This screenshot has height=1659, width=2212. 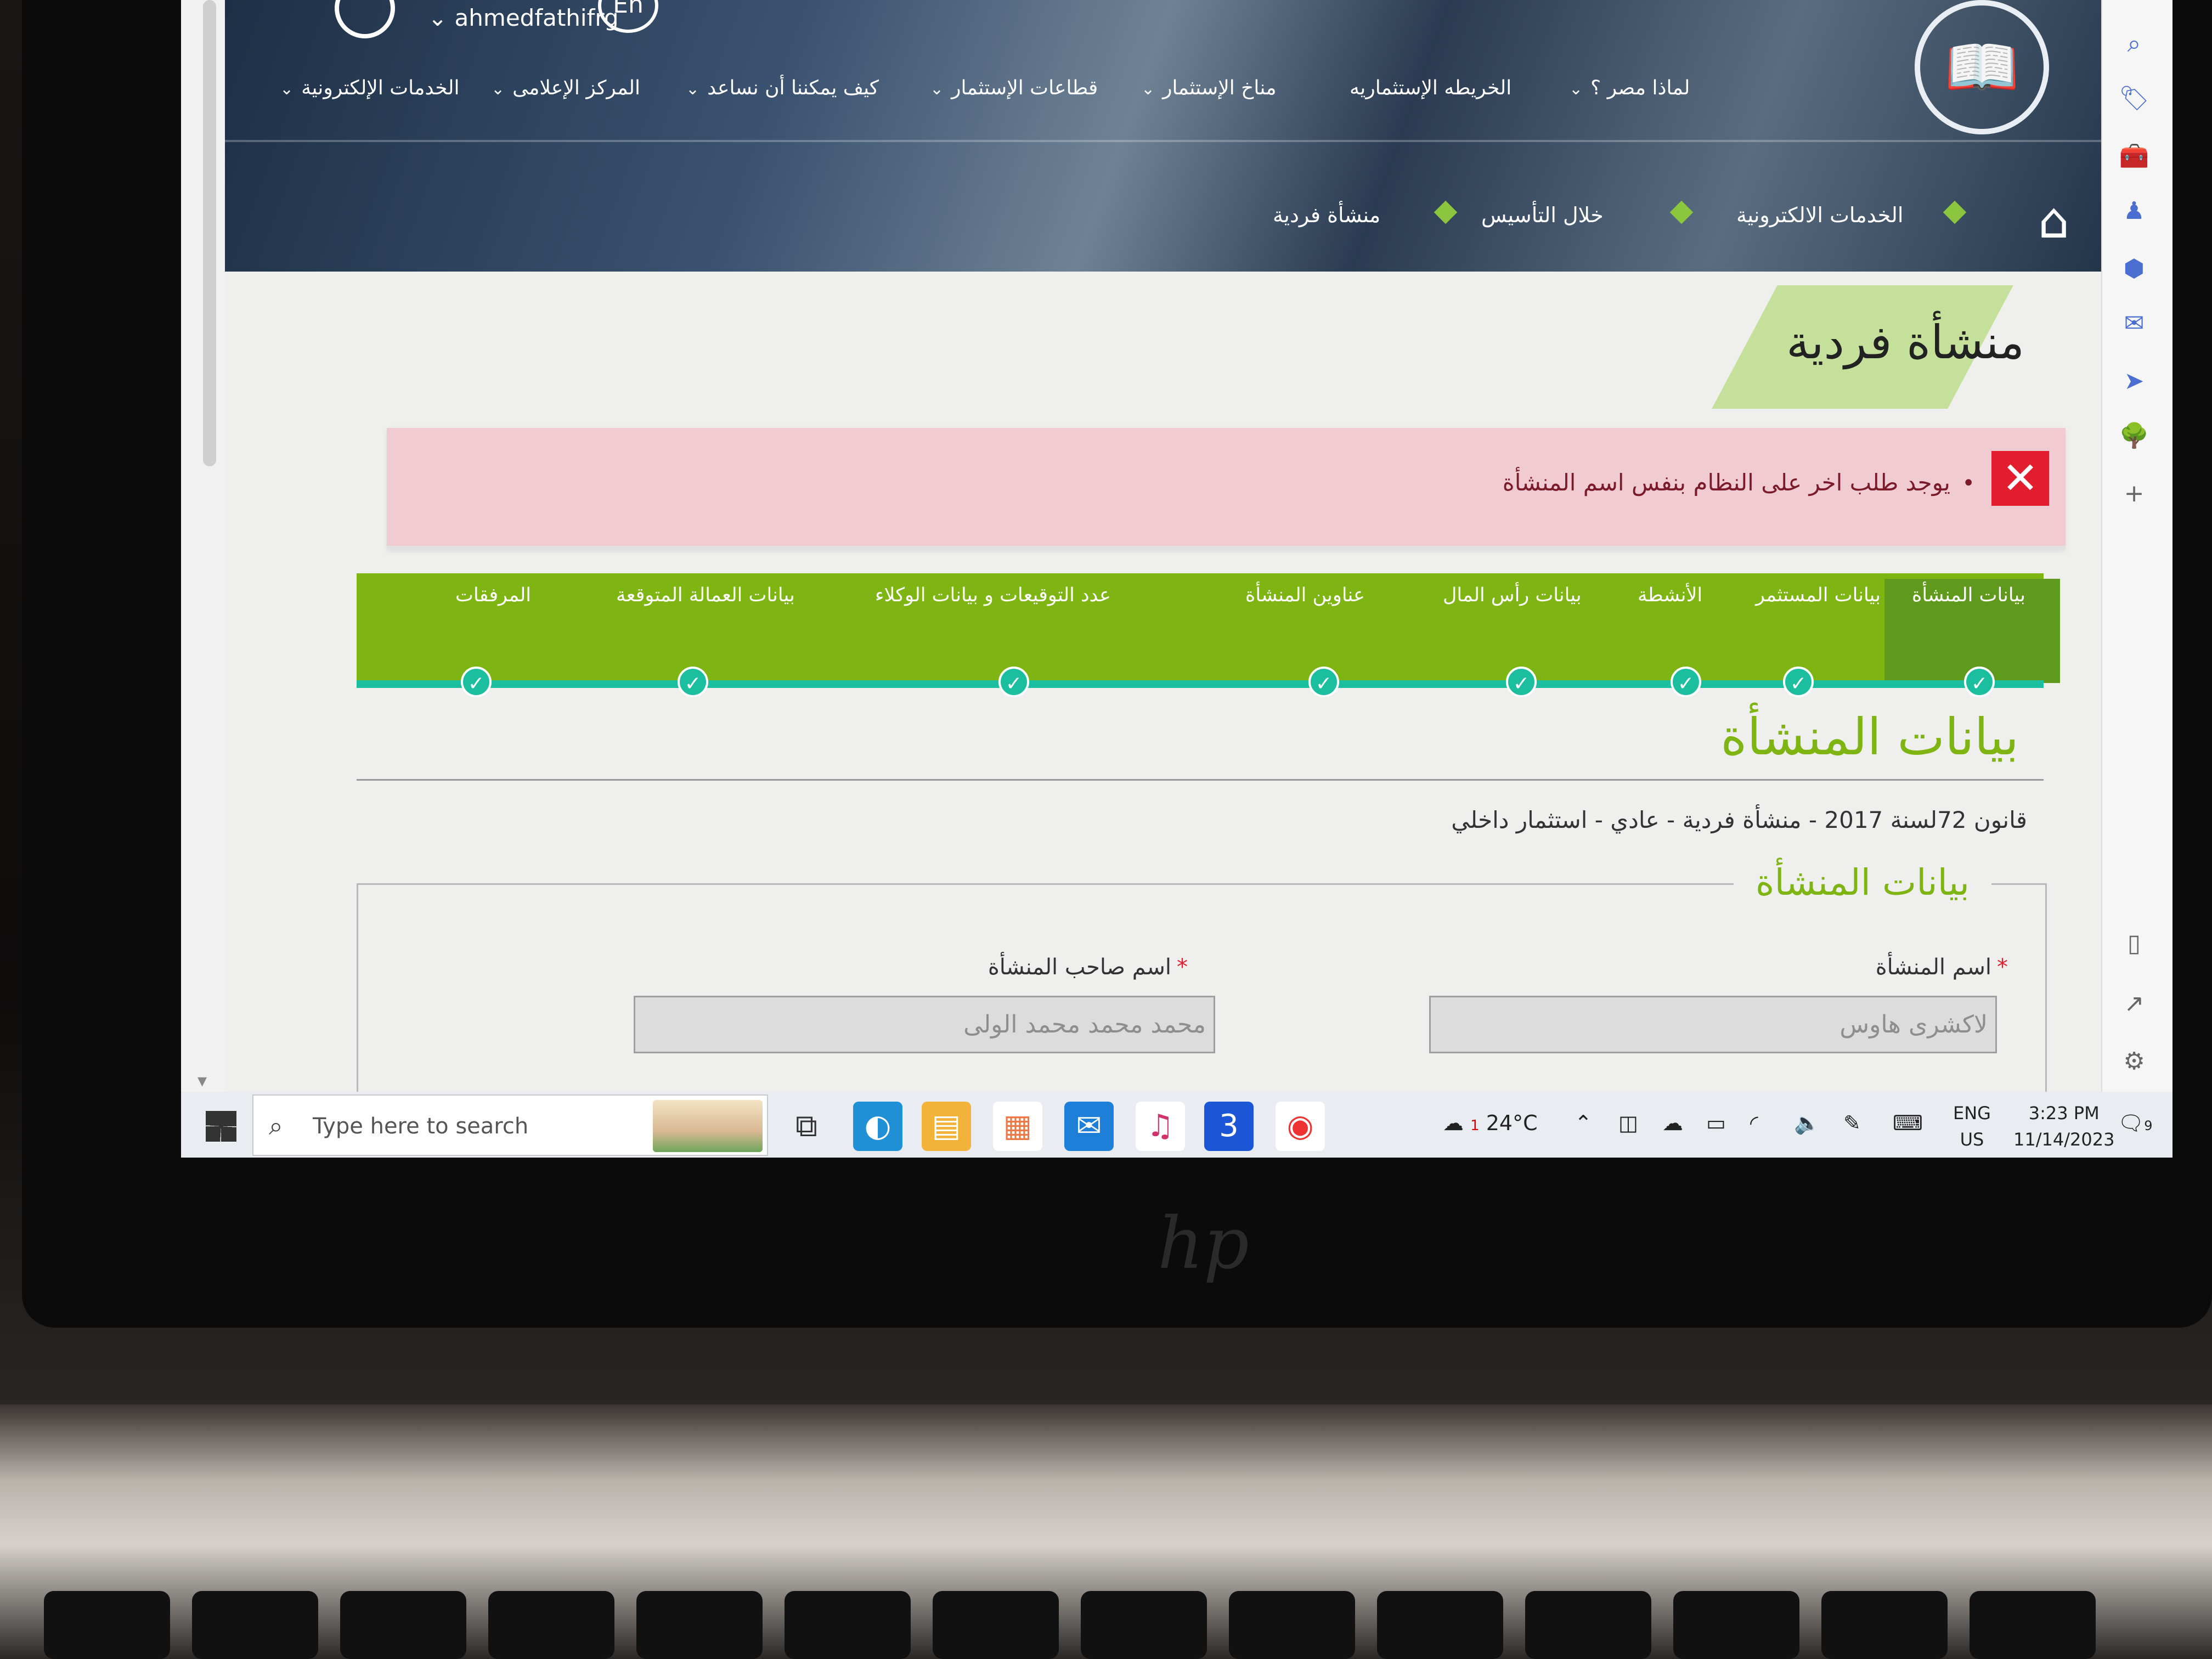 I want to click on nav-item-investment-climate: مناخ الإستثمار ⌄, so click(x=1209, y=88).